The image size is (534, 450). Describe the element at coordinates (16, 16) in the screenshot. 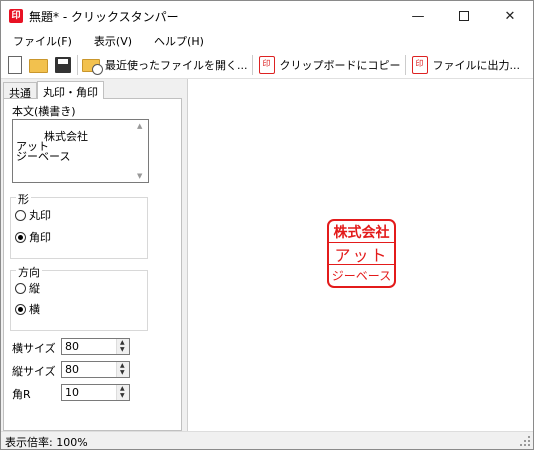

I see `app-icon: 印` at that location.